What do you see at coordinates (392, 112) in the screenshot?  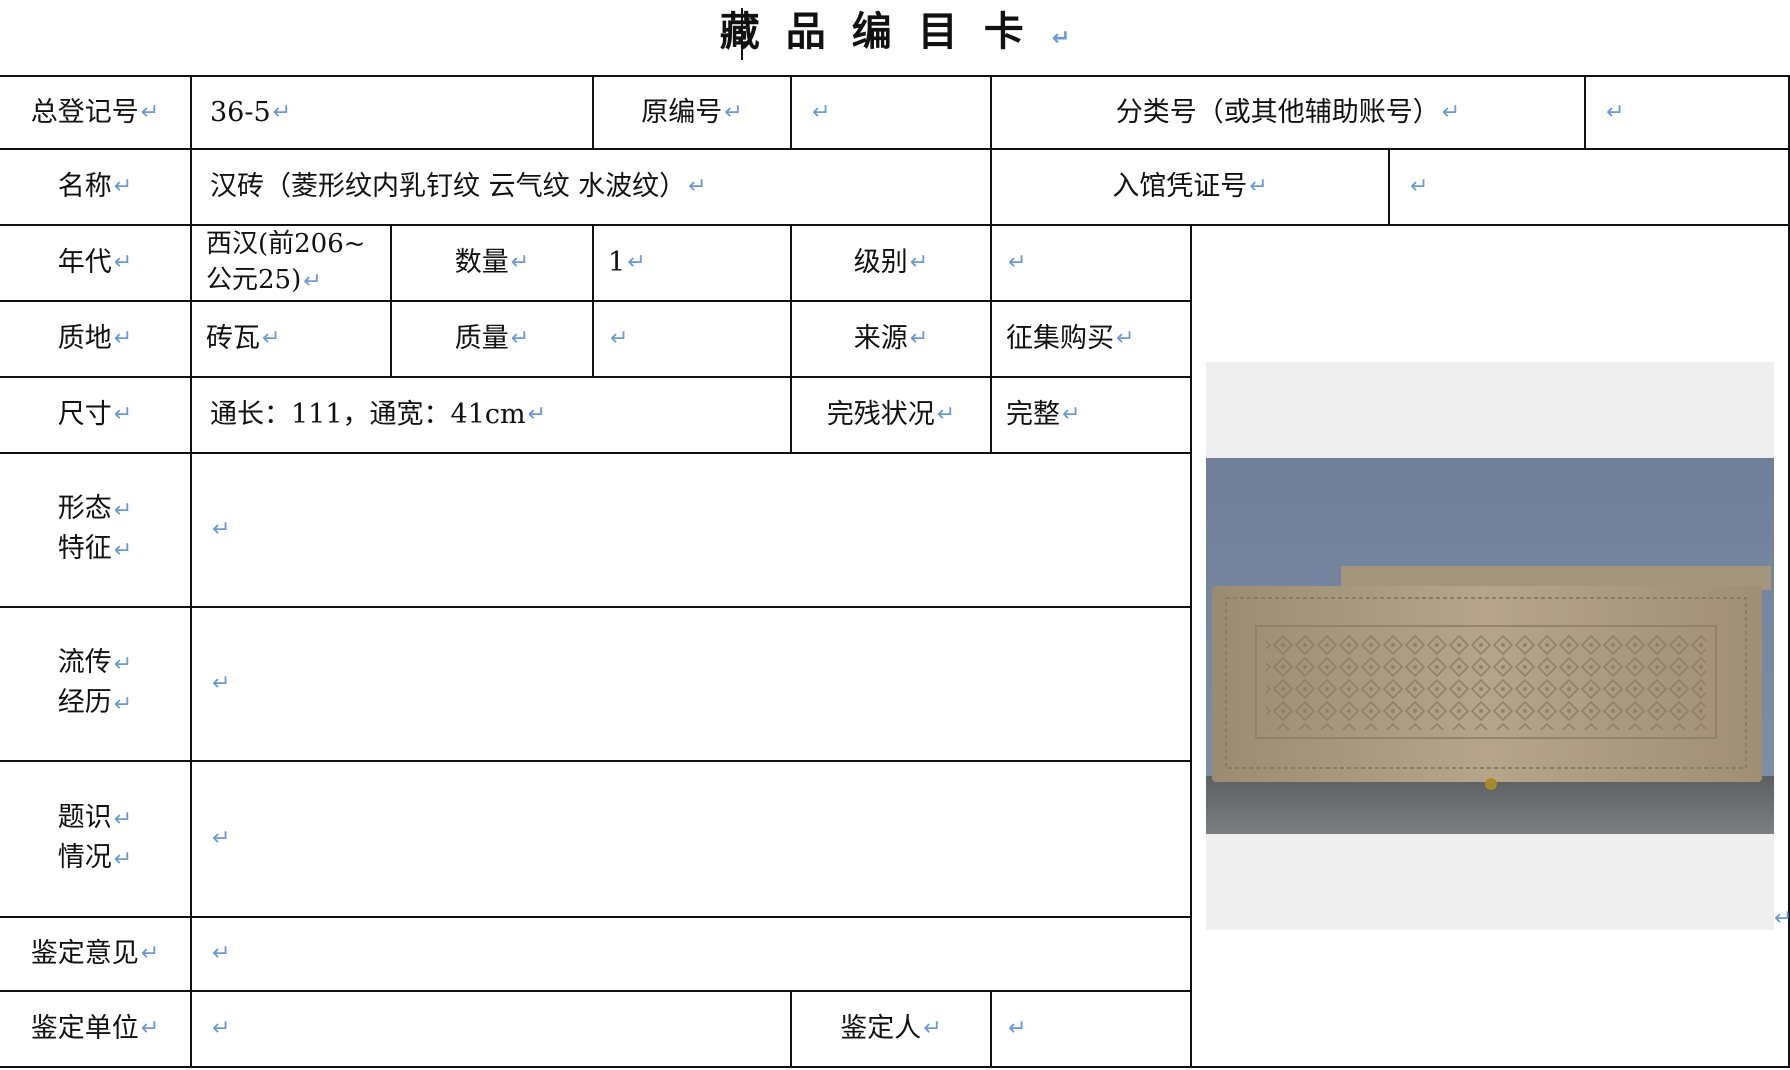 I see `registration-value: 36-5 ↵` at bounding box center [392, 112].